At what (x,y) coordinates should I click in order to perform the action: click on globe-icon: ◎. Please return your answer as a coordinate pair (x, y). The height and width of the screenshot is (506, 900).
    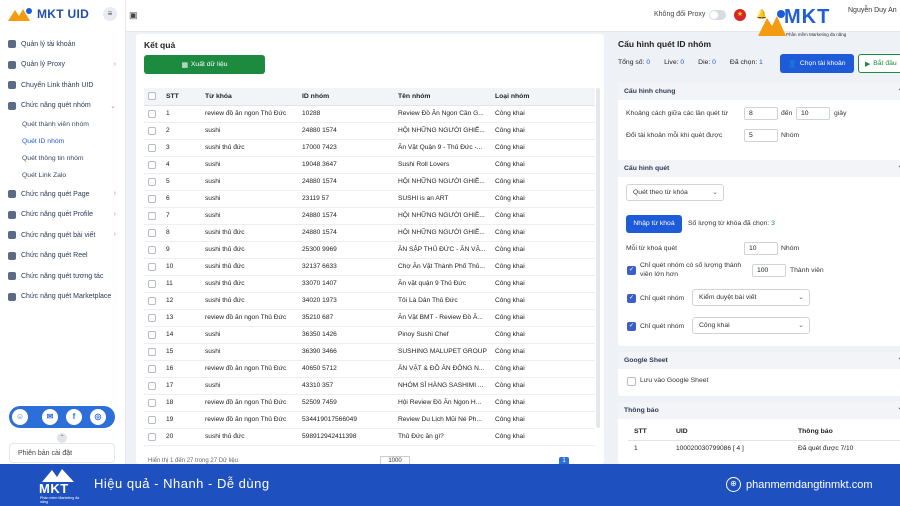
    Looking at the image, I should click on (98, 417).